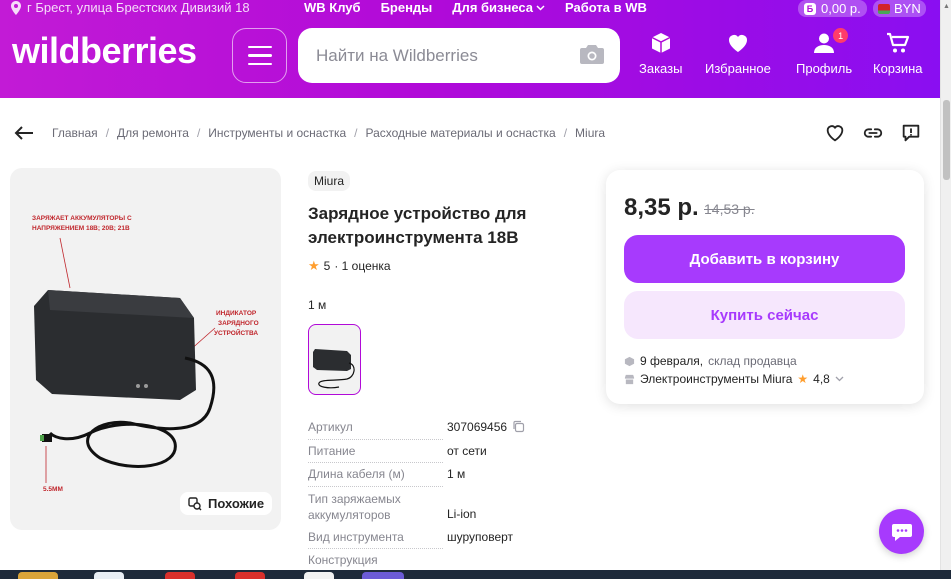 The image size is (951, 579). What do you see at coordinates (362, 266) in the screenshot?
I see `reviews-count: · 1 оценка` at bounding box center [362, 266].